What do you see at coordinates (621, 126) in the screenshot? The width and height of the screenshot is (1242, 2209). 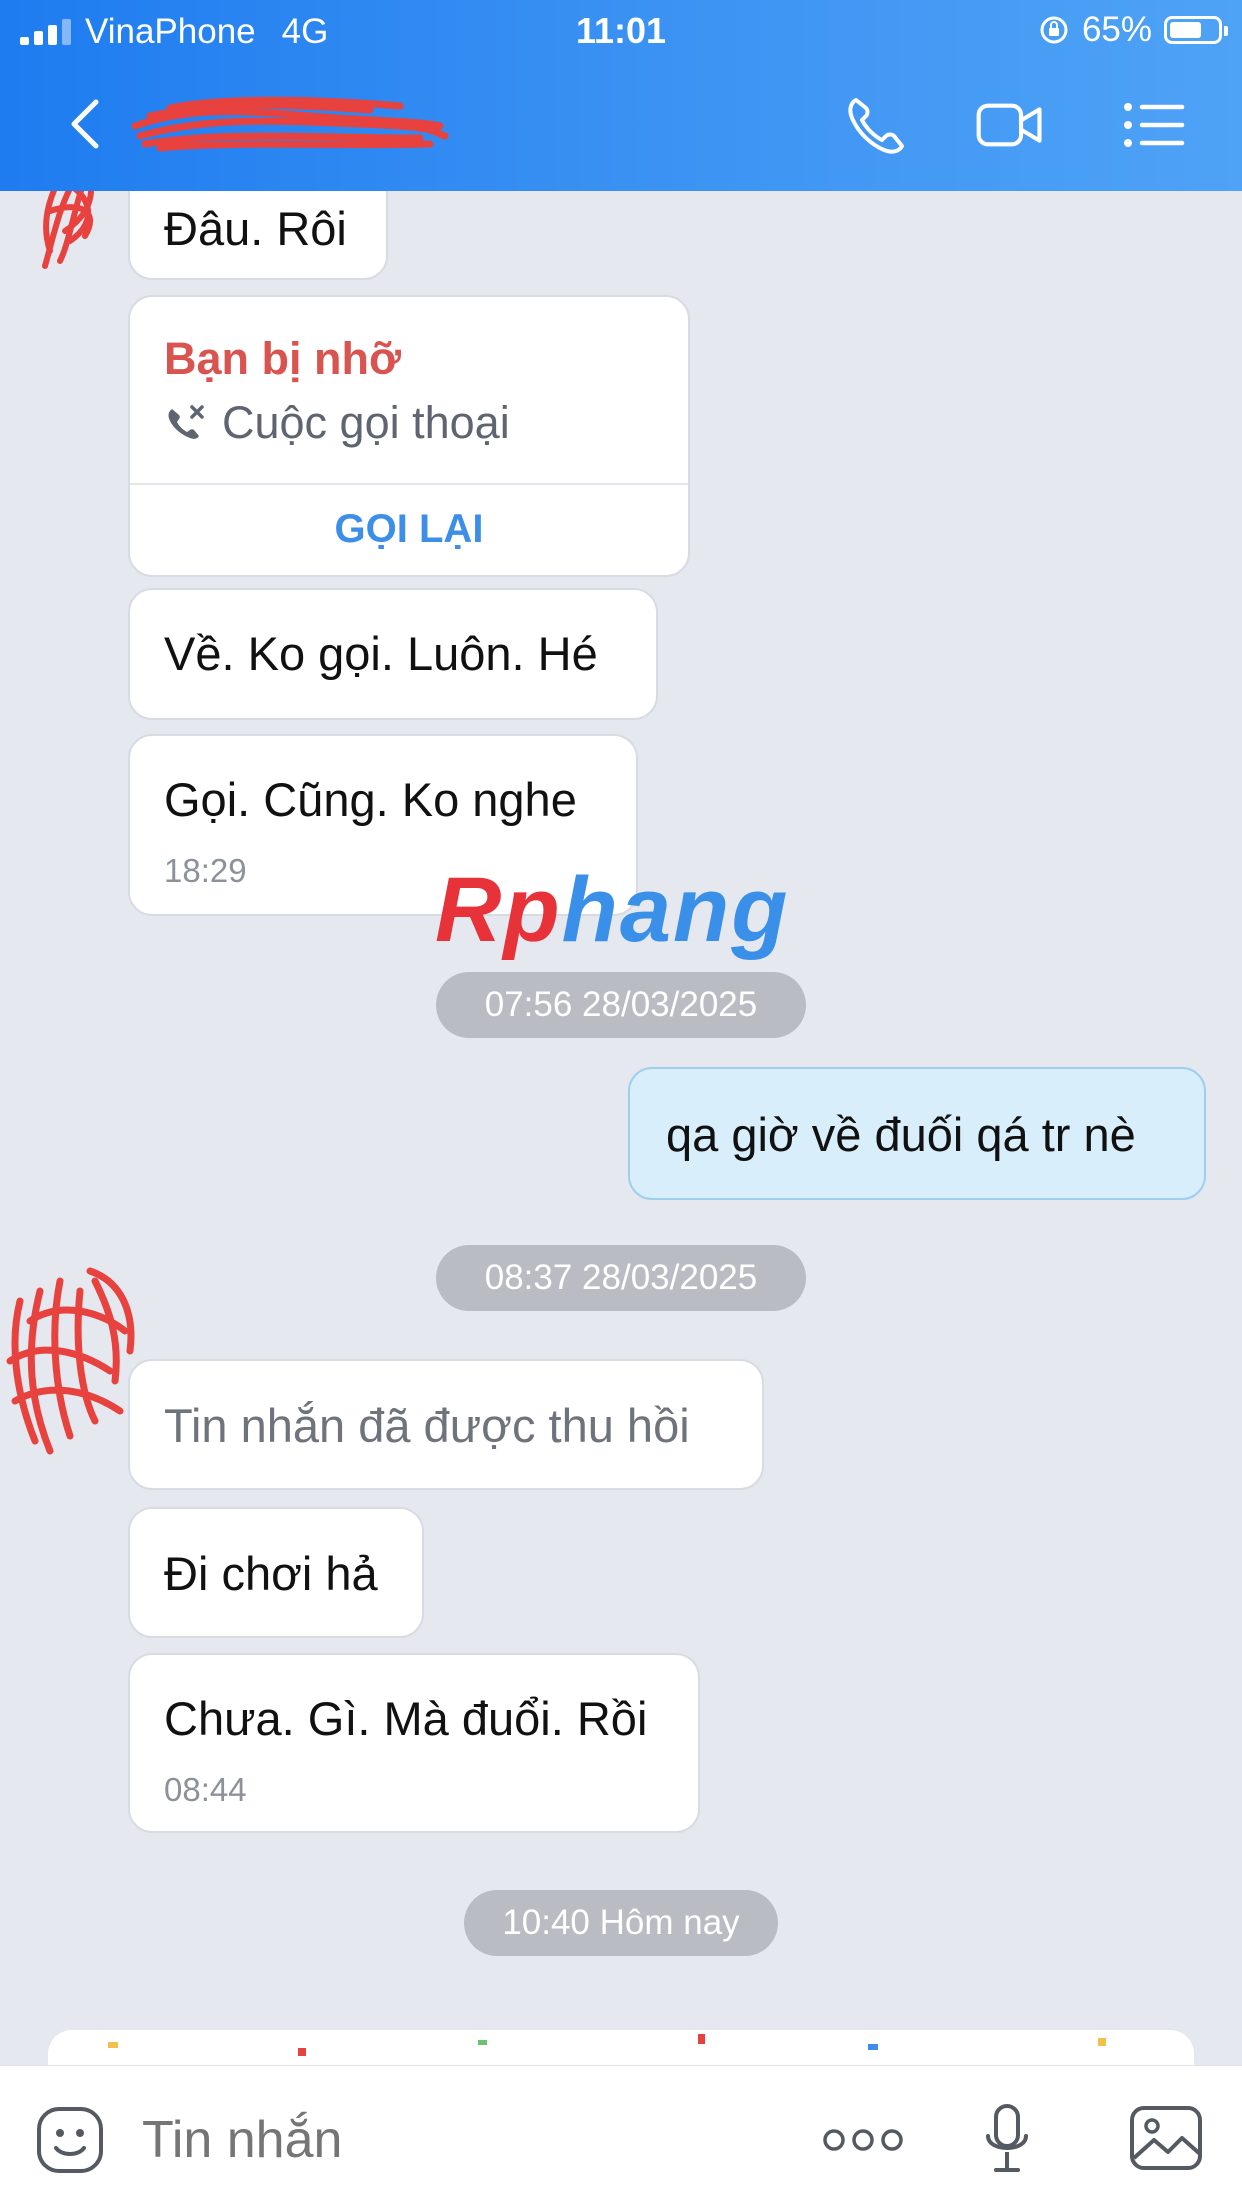 I see `chat-header` at bounding box center [621, 126].